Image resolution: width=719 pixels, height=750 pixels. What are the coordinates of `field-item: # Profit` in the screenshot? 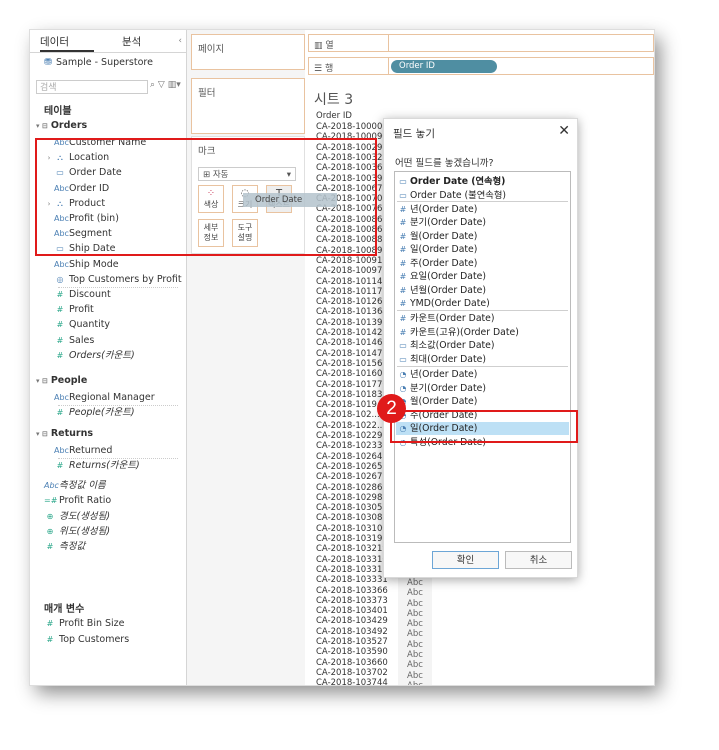 It's located at (69, 309).